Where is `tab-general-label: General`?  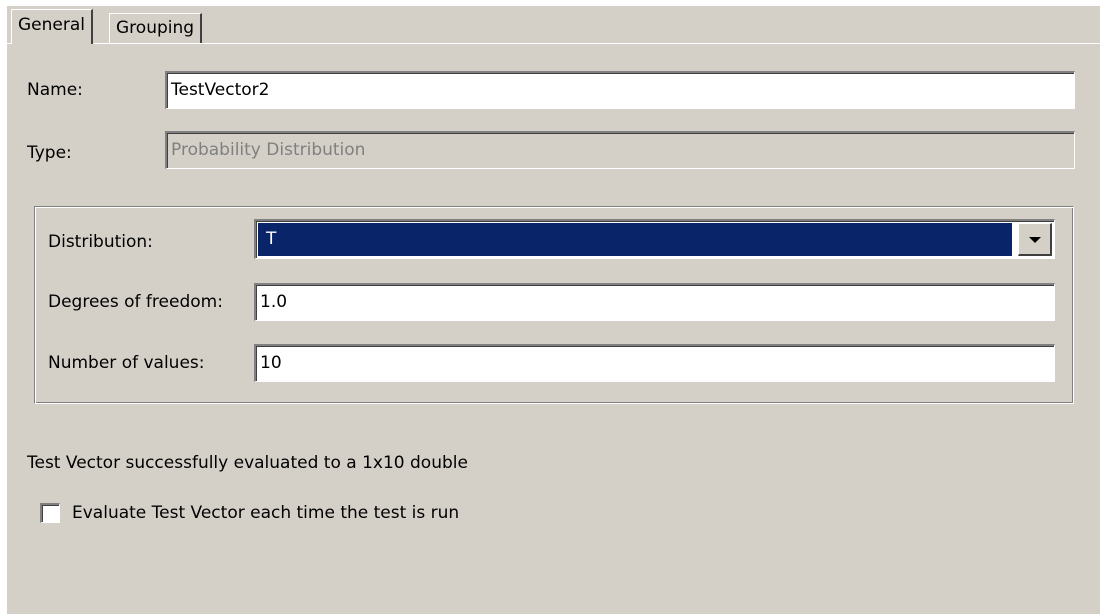
tab-general-label: General is located at coordinates (51, 25).